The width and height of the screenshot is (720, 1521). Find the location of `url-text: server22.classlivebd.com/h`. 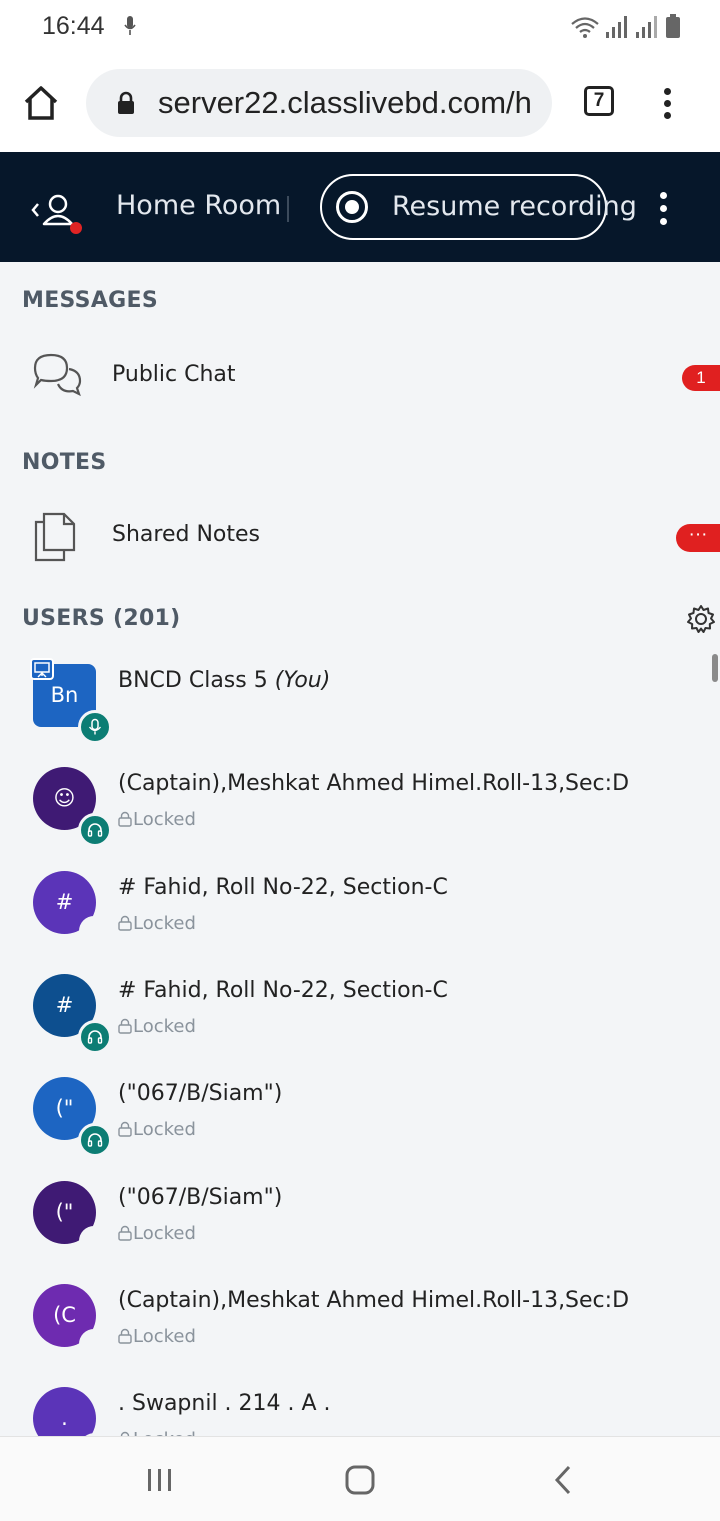

url-text: server22.classlivebd.com/h is located at coordinates (345, 102).